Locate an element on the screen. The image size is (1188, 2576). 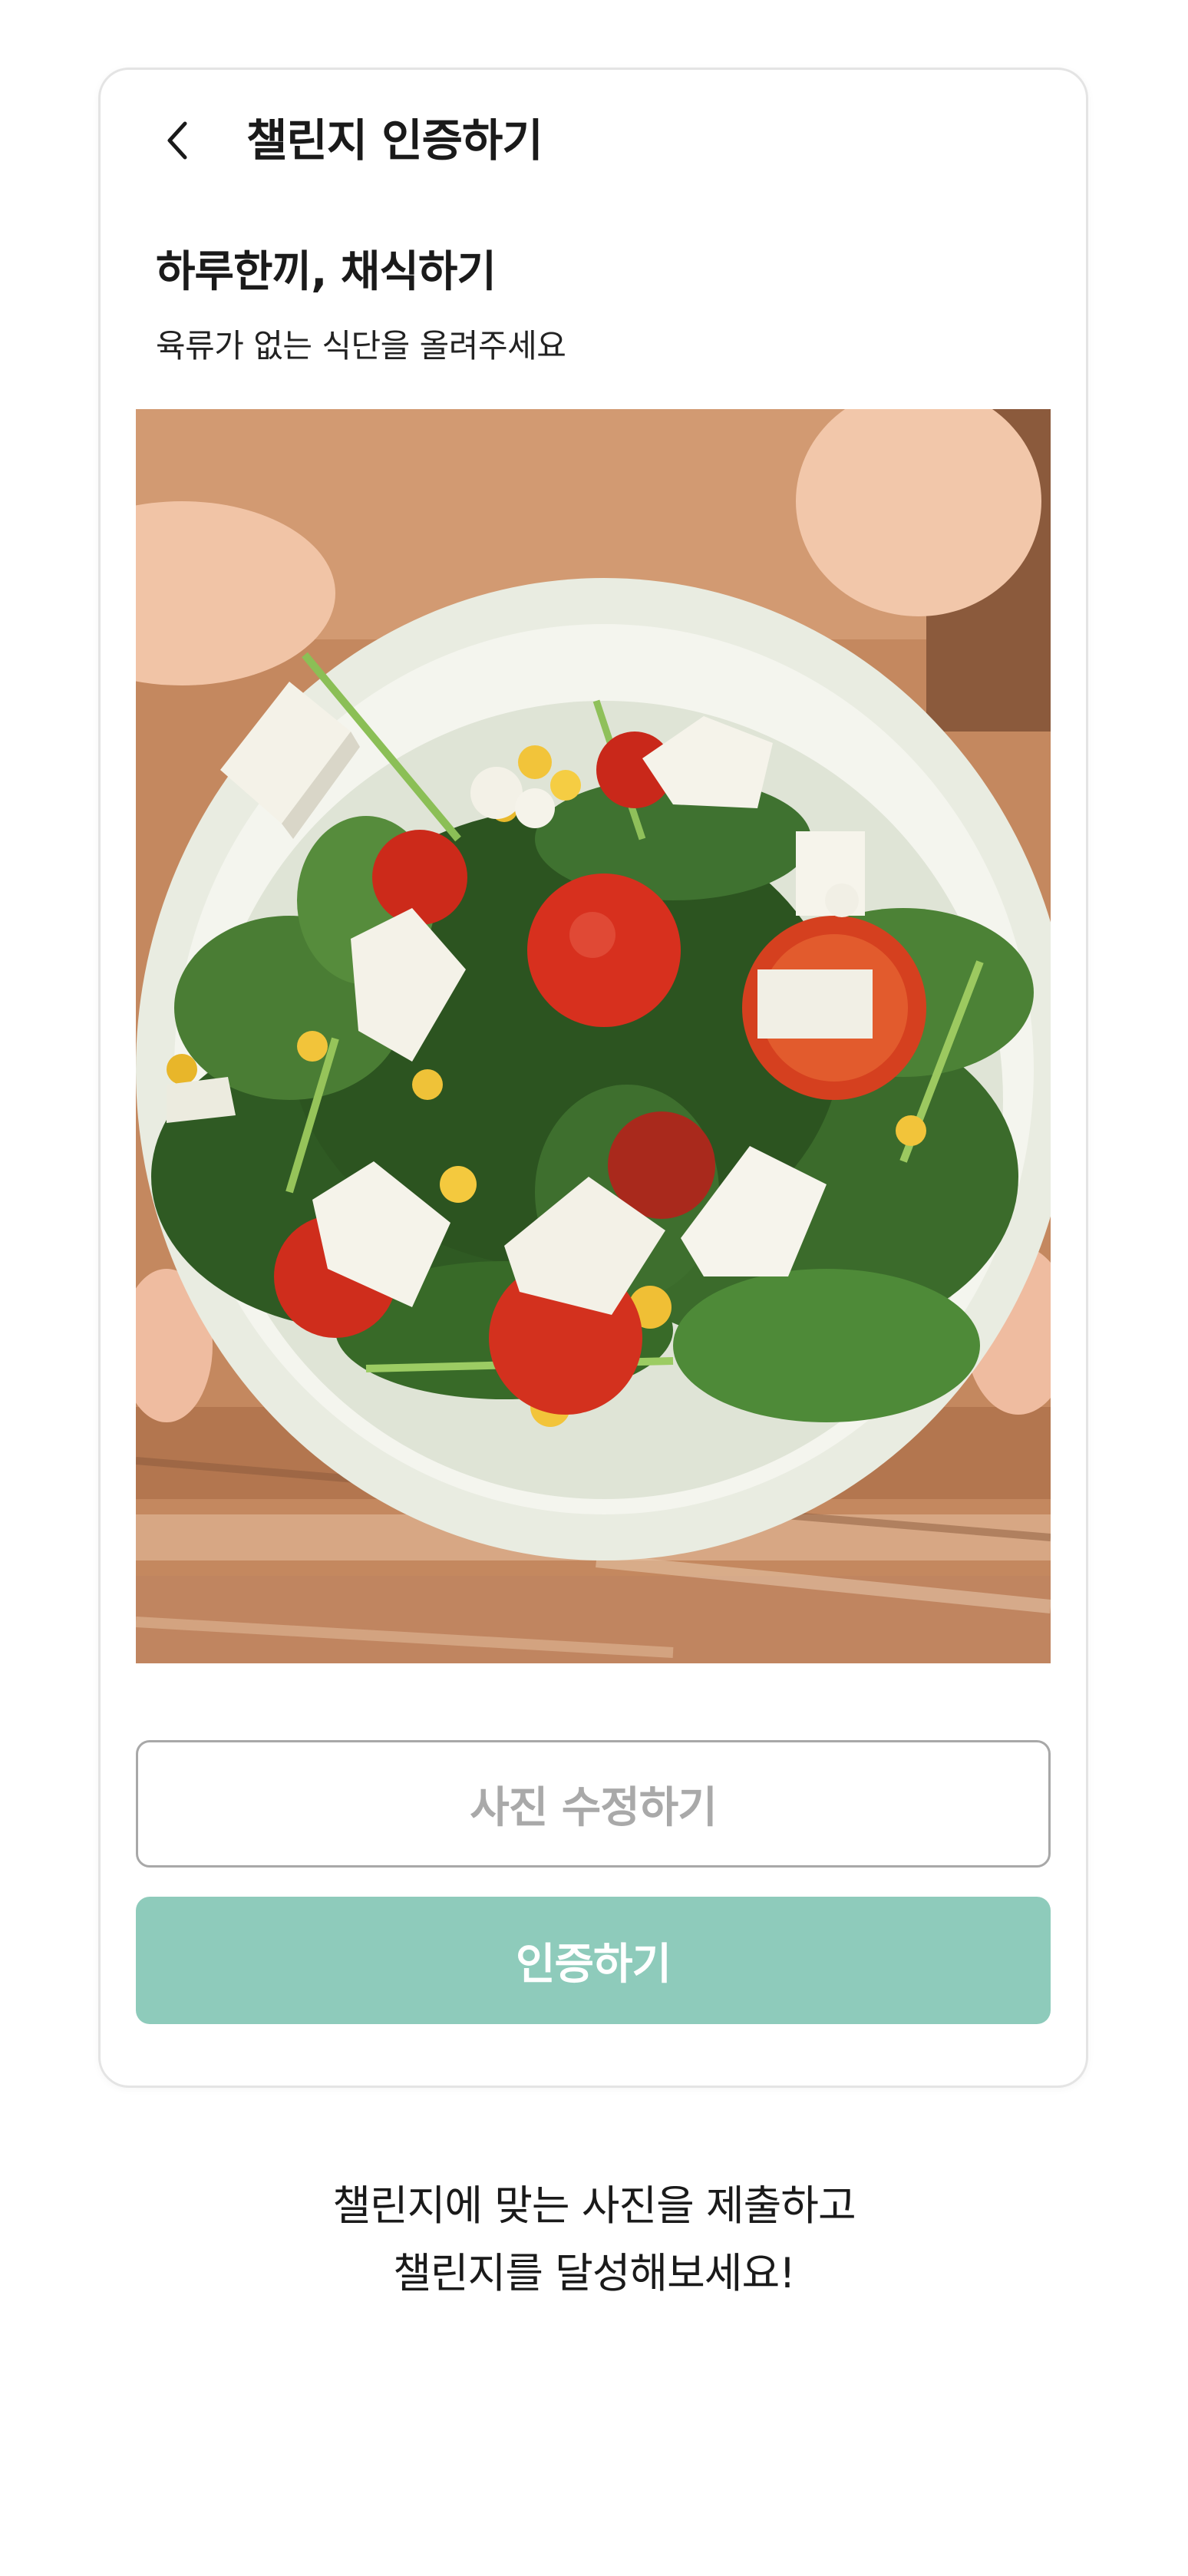
chevron-left-icon is located at coordinates (177, 140).